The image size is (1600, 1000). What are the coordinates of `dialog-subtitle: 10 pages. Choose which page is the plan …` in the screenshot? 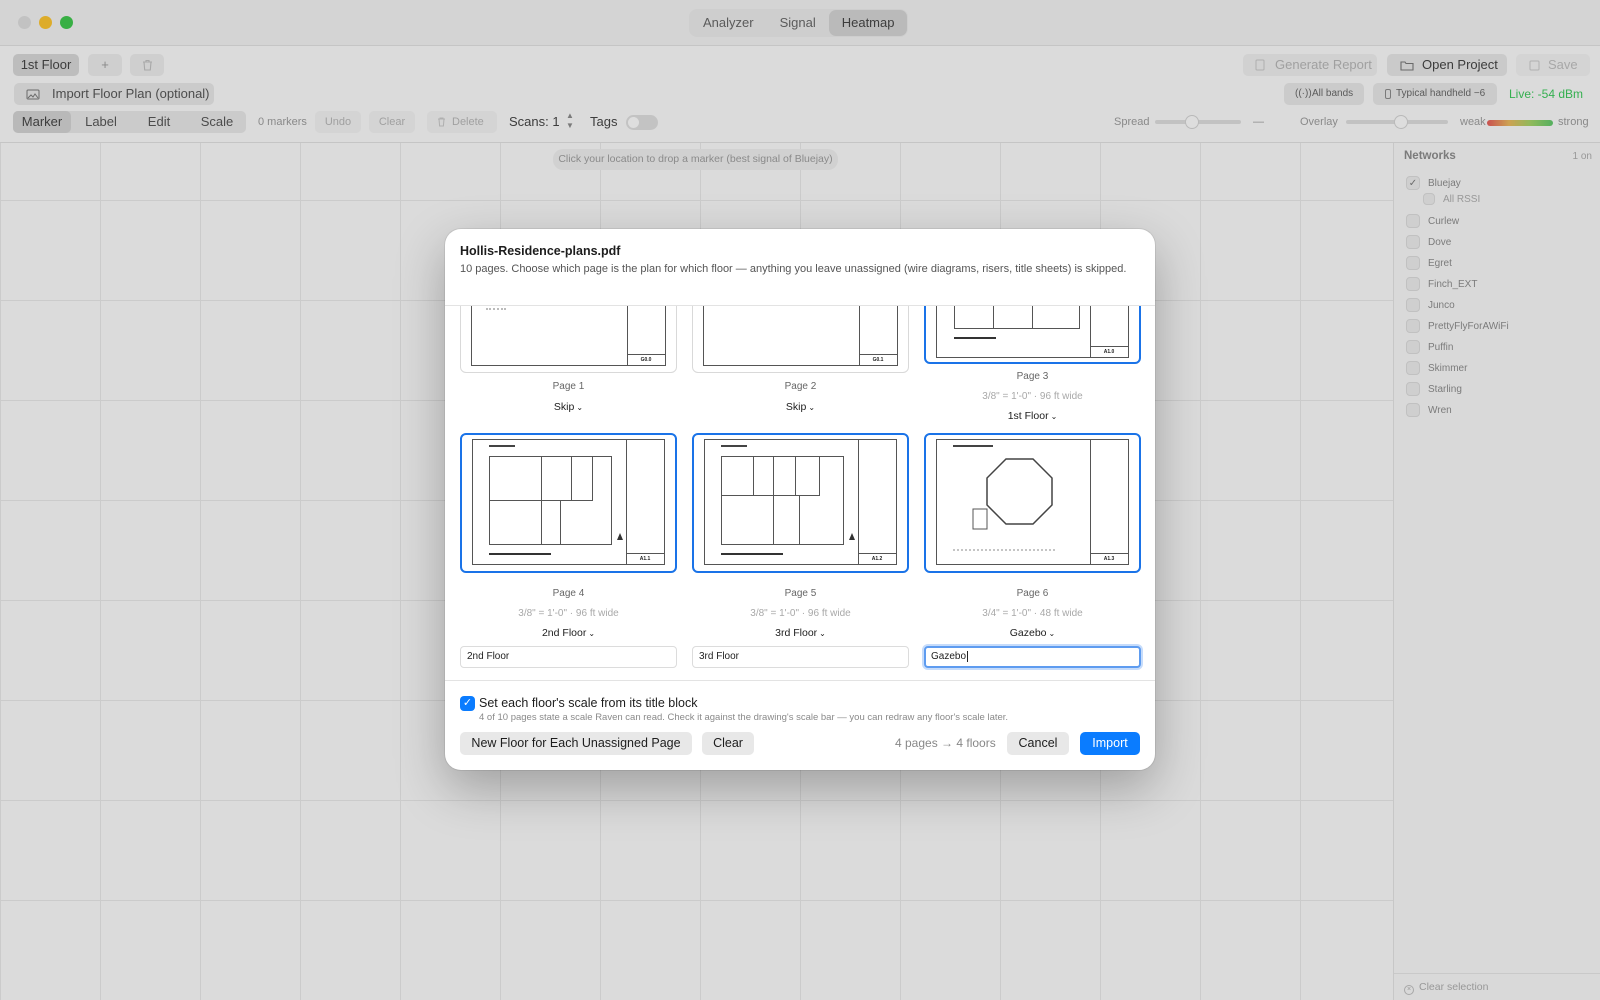 It's located at (793, 269).